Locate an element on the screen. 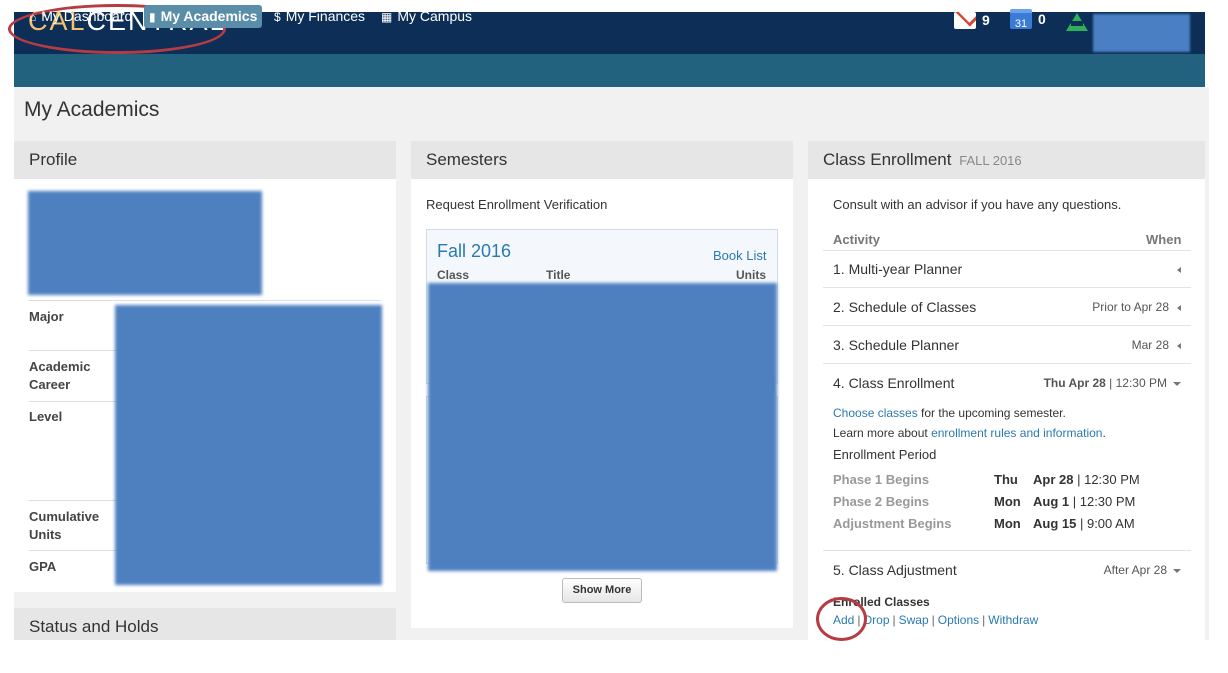  add-highlight-ring is located at coordinates (841, 619).